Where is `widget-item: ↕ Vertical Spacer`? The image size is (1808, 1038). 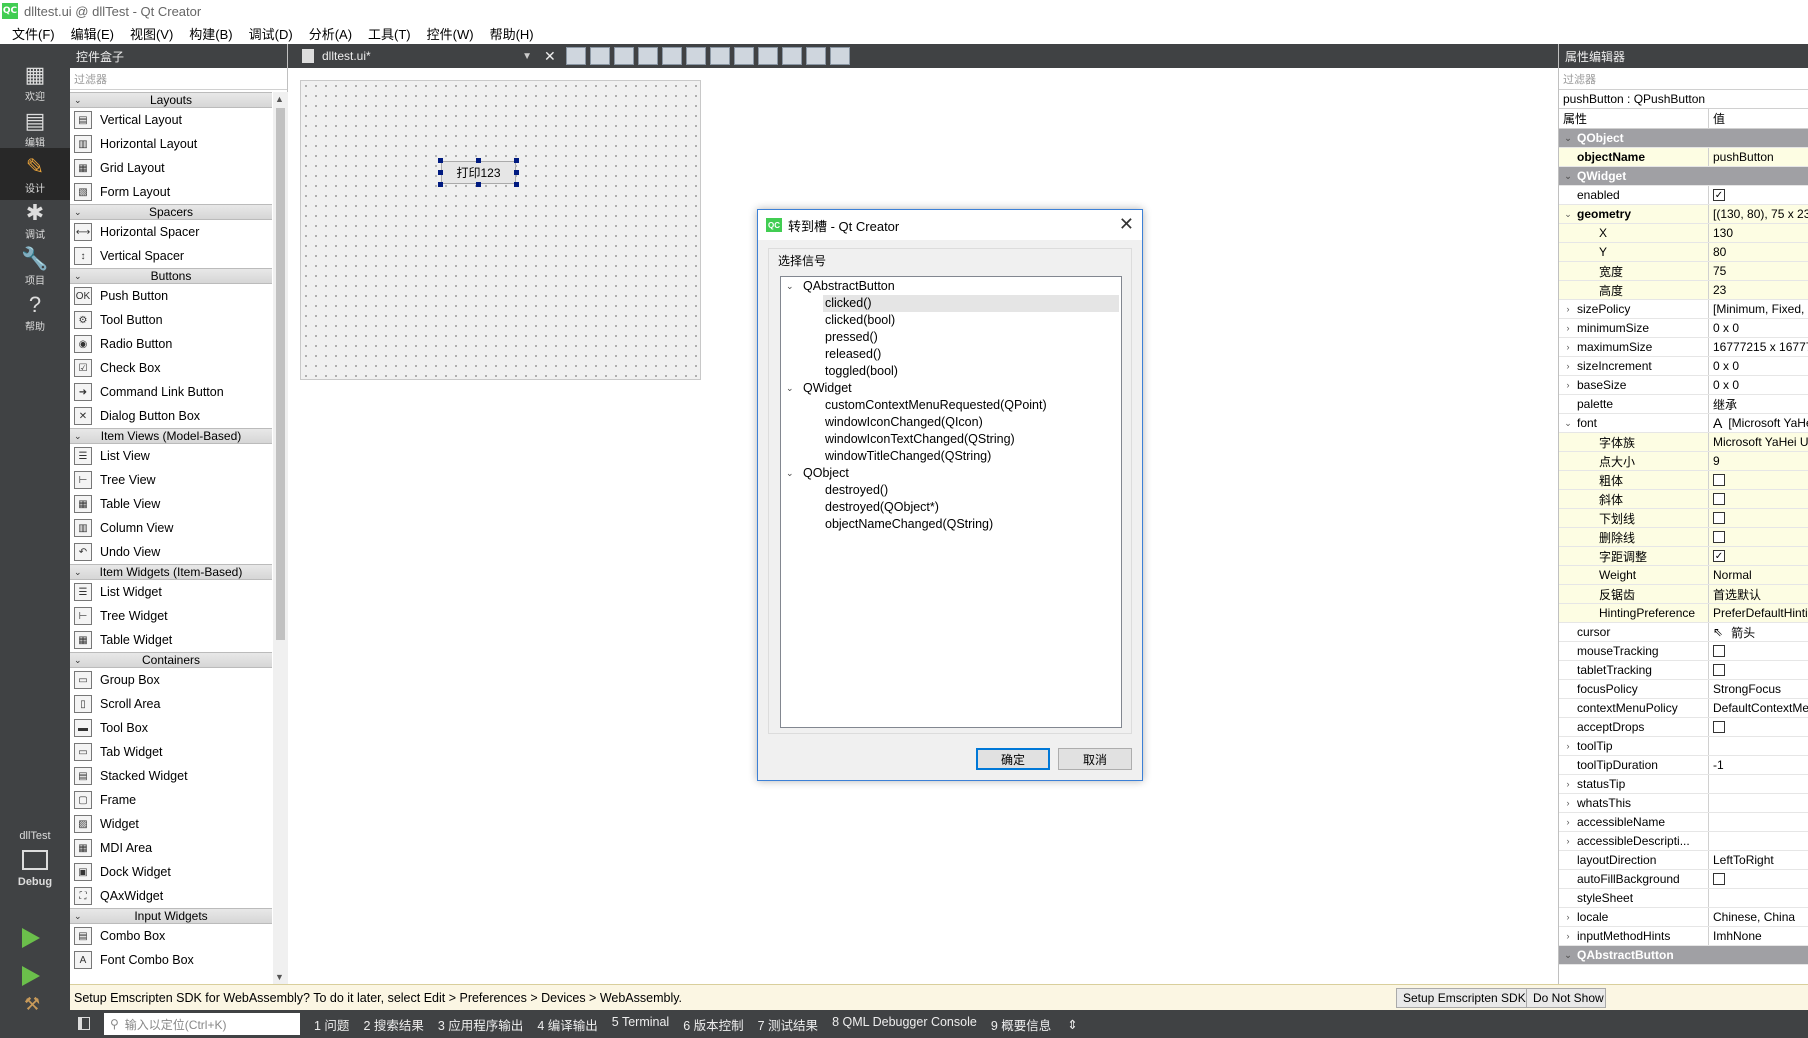
widget-item: ↕ Vertical Spacer is located at coordinates (171, 256).